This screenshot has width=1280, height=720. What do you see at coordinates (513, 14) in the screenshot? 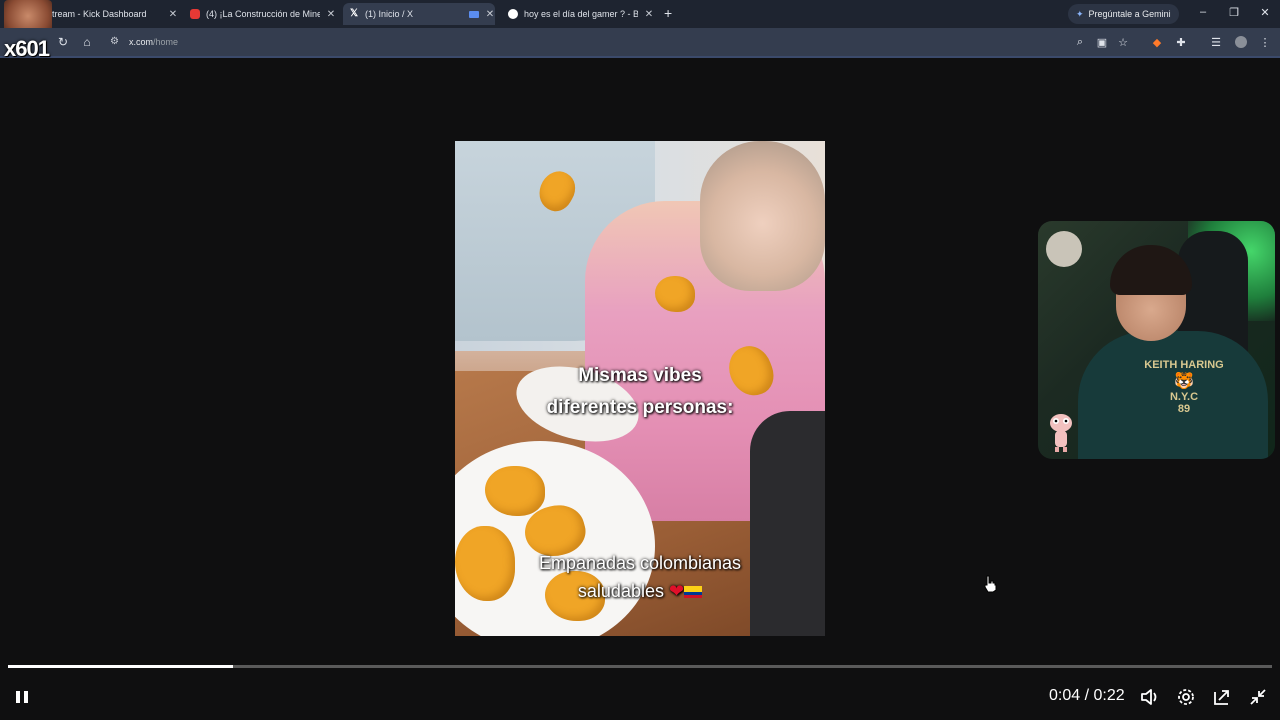
I see `google-icon` at bounding box center [513, 14].